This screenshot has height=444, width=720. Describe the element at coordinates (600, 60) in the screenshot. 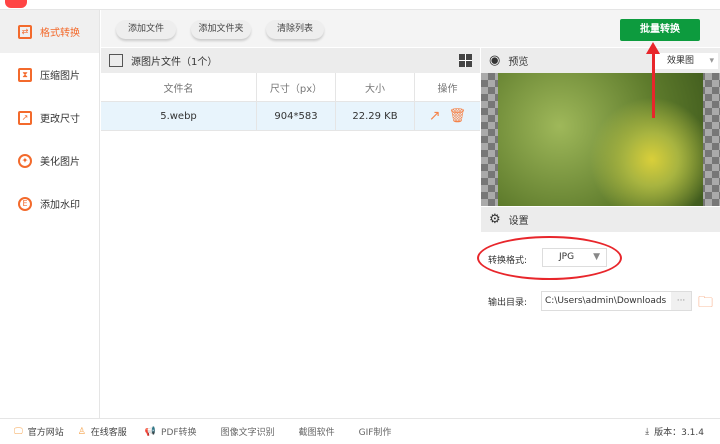

I see `preview-header: ◉ 预览 效果图 ▾` at that location.